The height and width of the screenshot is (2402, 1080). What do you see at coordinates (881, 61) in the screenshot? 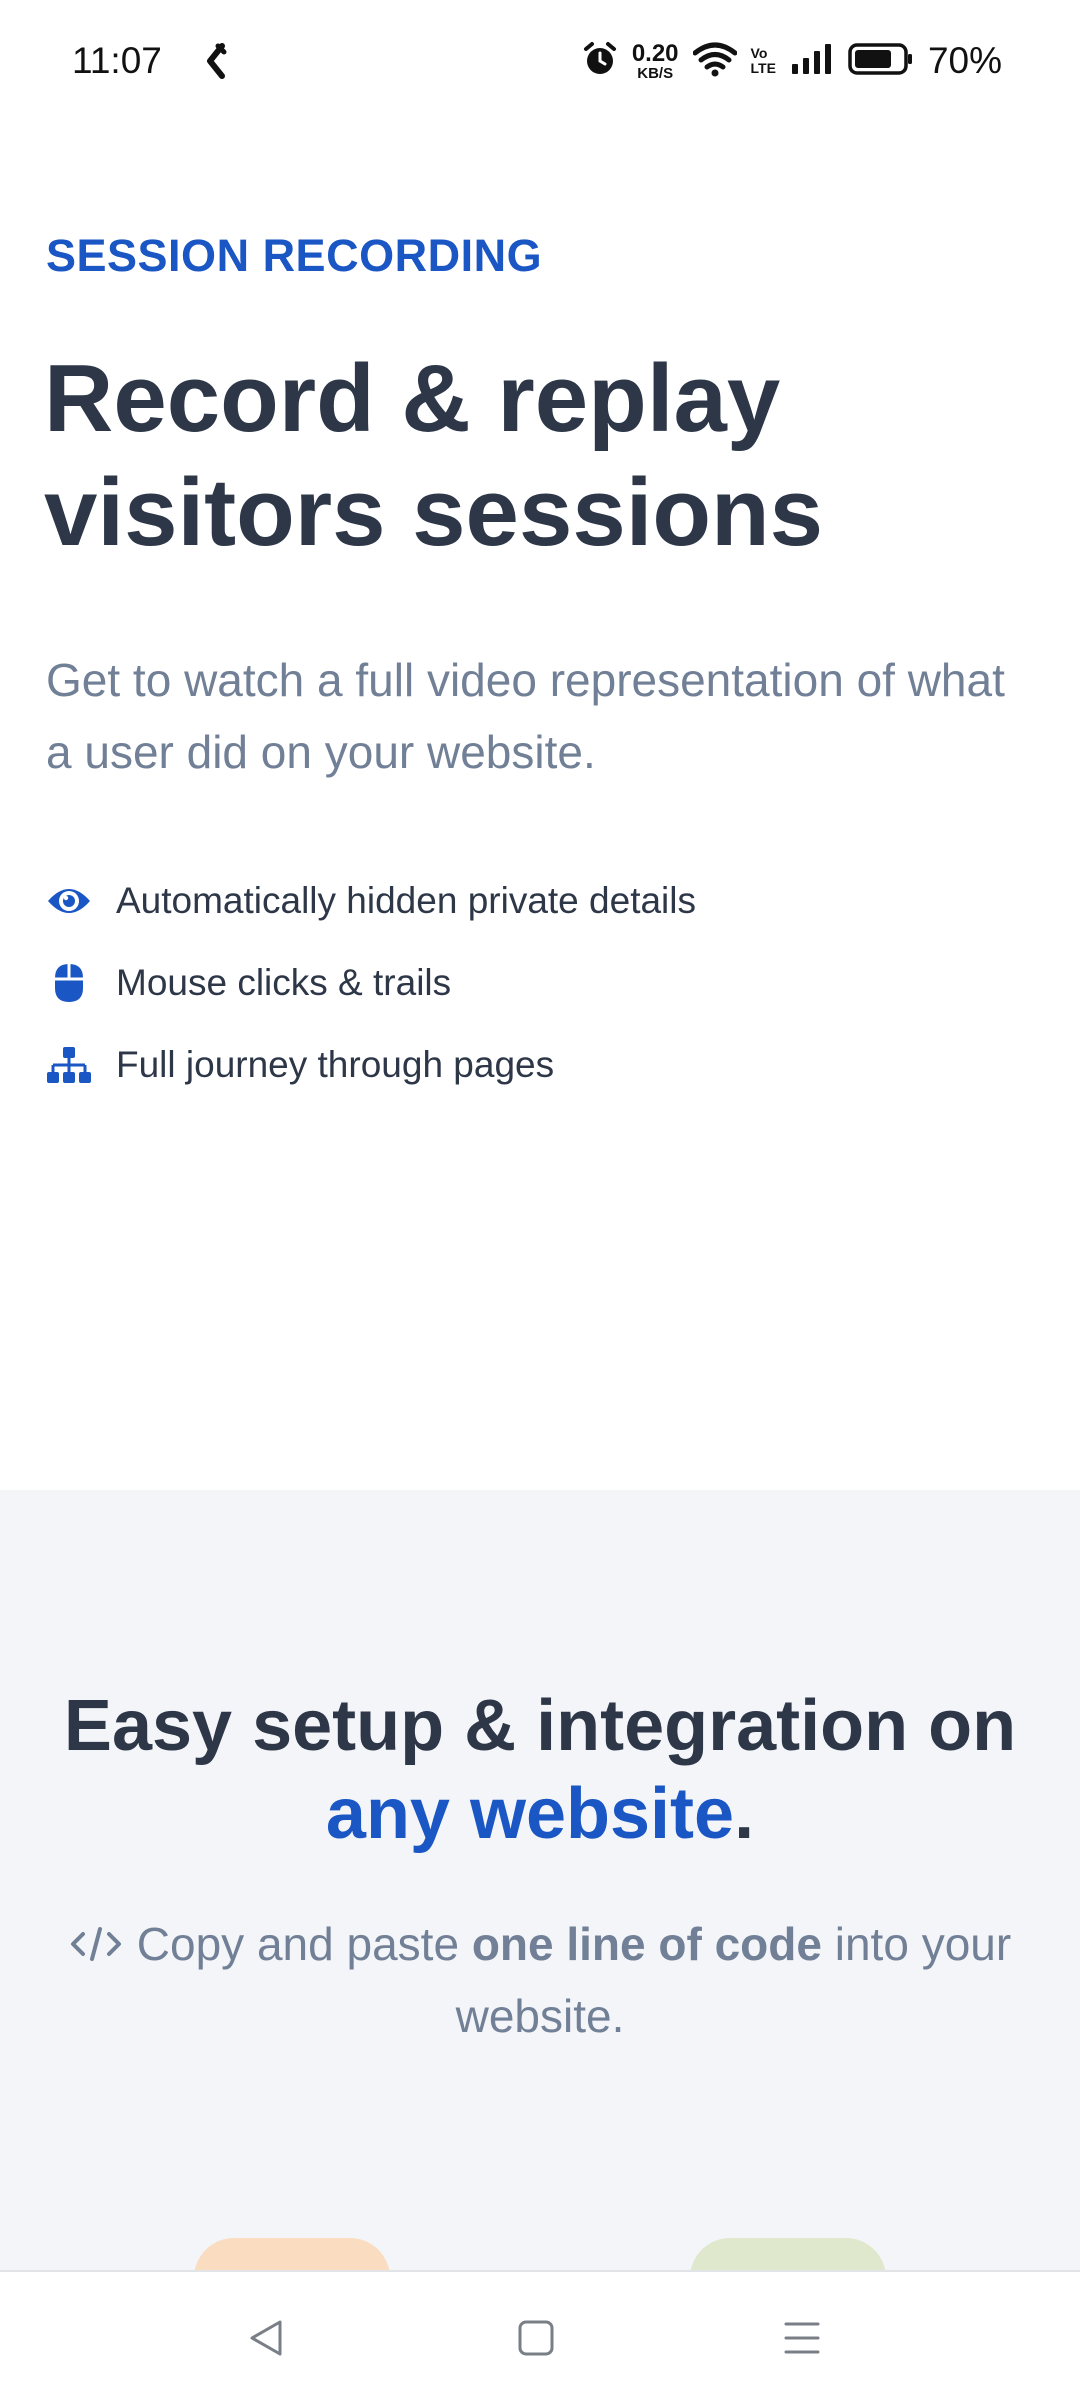
I see `battery-icon` at bounding box center [881, 61].